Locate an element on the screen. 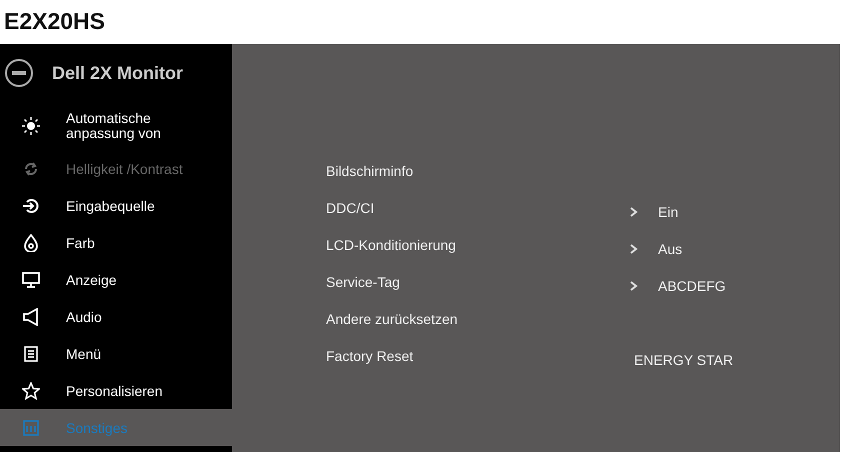 The image size is (844, 452). document-icon is located at coordinates (31, 354).